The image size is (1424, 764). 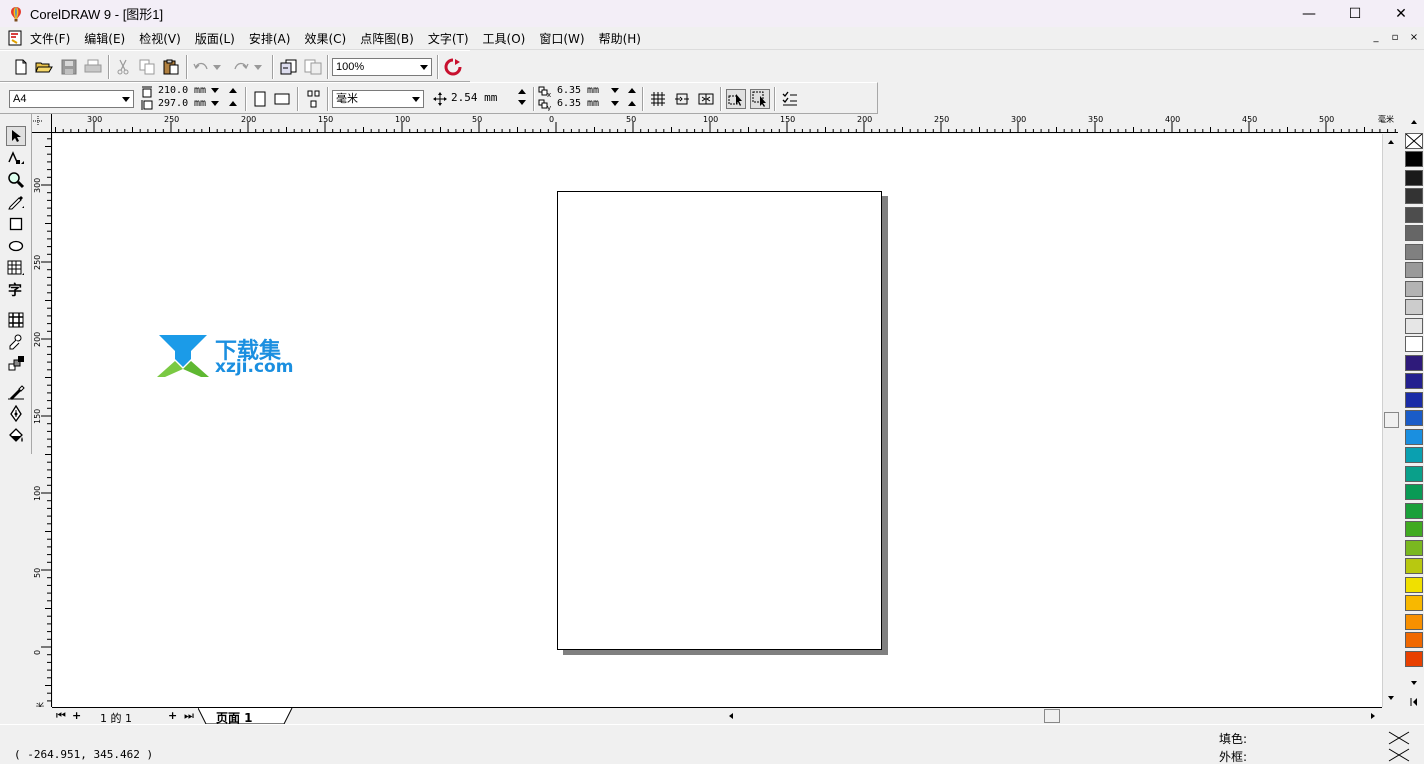 What do you see at coordinates (790, 99) in the screenshot?
I see `options-button` at bounding box center [790, 99].